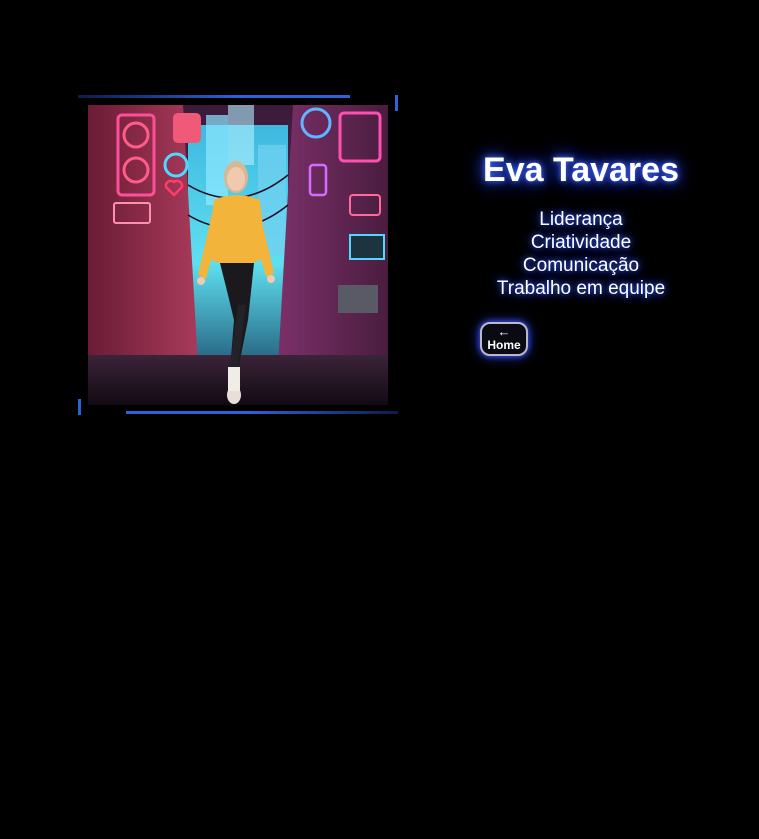 This screenshot has height=839, width=759. Describe the element at coordinates (79, 407) in the screenshot. I see `frame-bottom-corner` at that location.